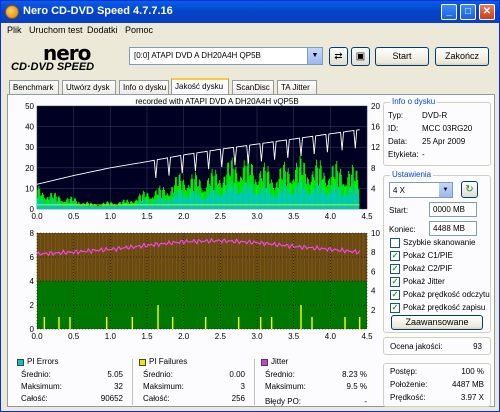 This screenshot has height=412, width=500. What do you see at coordinates (331, 336) in the screenshot?
I see `x-tick-label: 4.0` at bounding box center [331, 336].